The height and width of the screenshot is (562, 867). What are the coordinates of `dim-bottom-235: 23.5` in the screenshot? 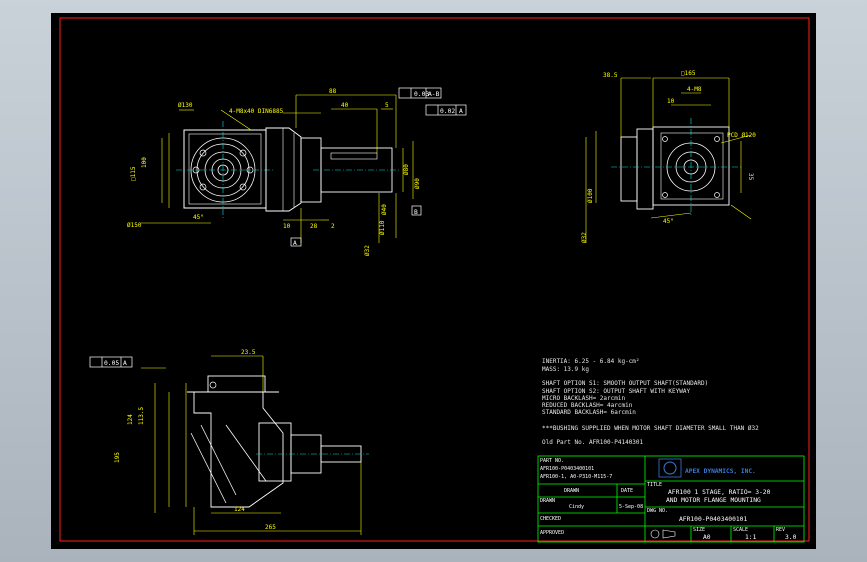 It's located at (248, 352).